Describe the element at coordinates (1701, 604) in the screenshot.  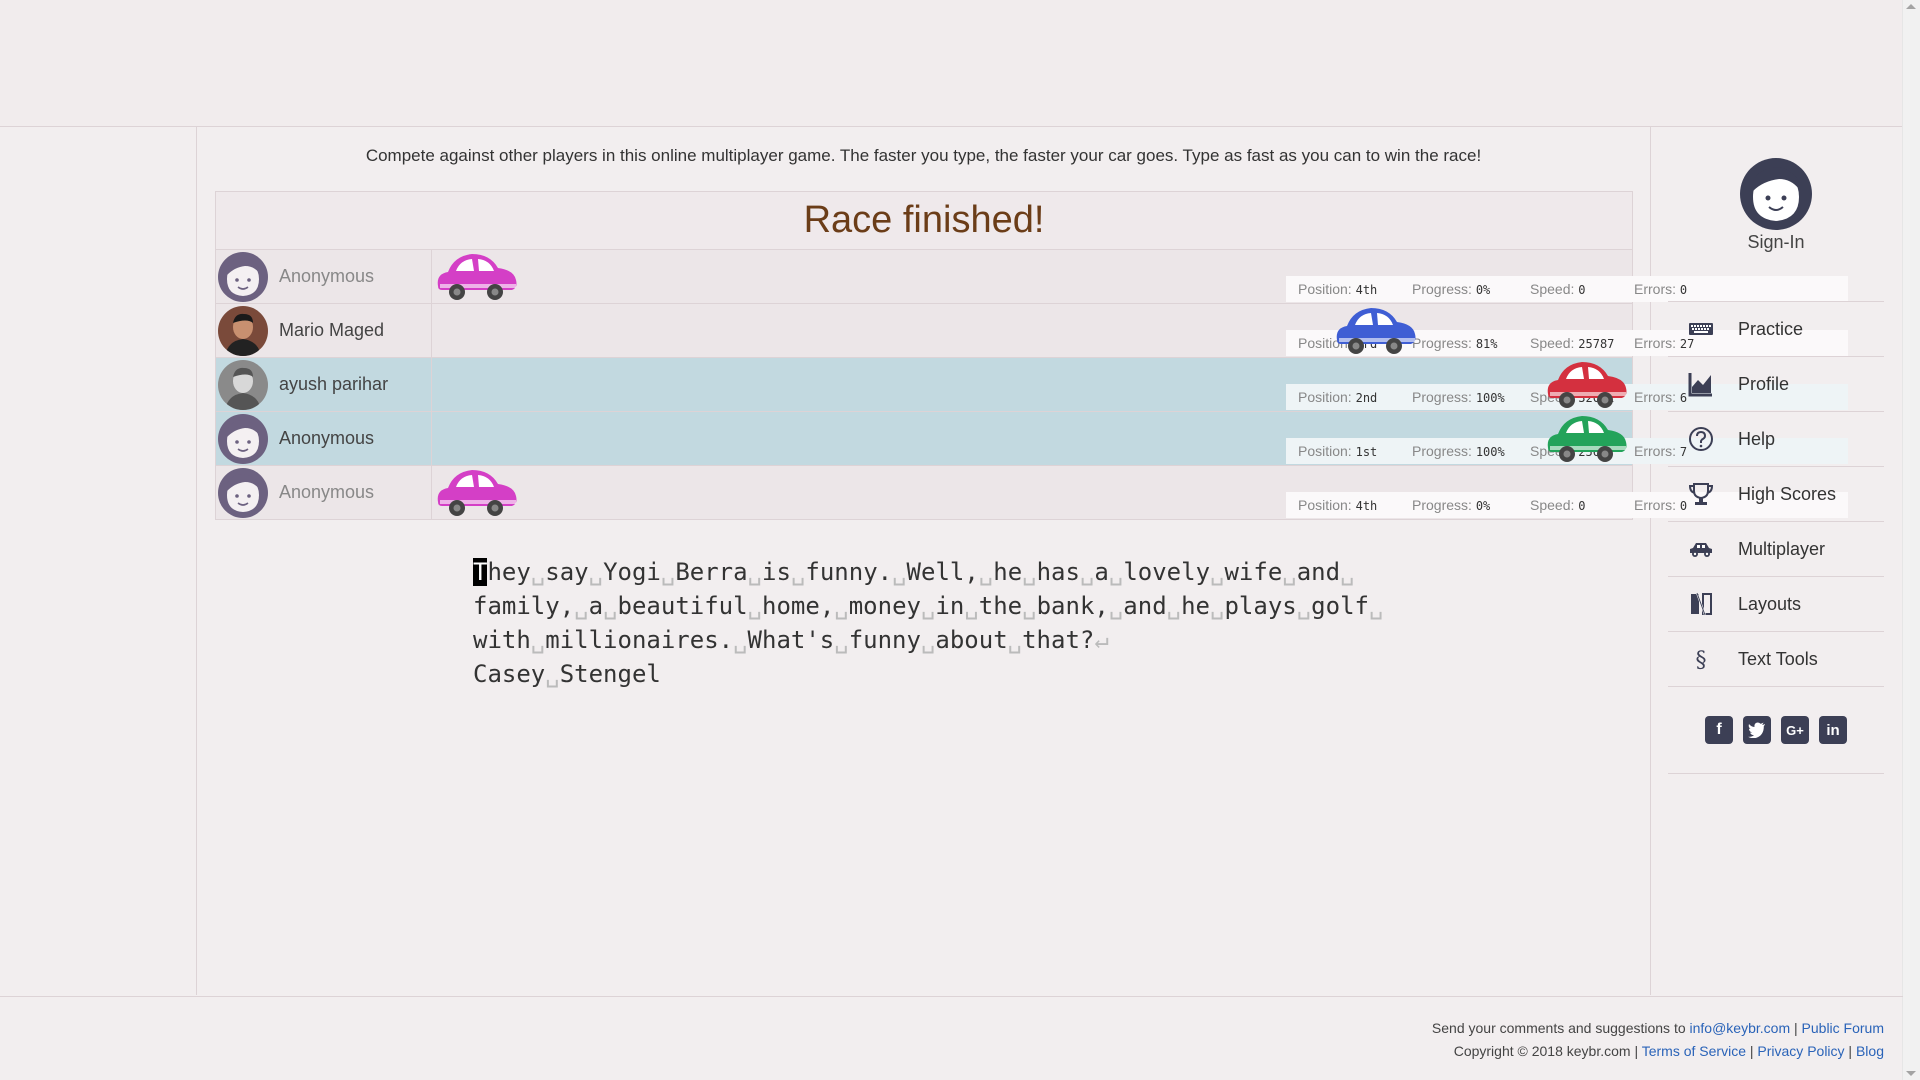
I see `layouts-icon` at that location.